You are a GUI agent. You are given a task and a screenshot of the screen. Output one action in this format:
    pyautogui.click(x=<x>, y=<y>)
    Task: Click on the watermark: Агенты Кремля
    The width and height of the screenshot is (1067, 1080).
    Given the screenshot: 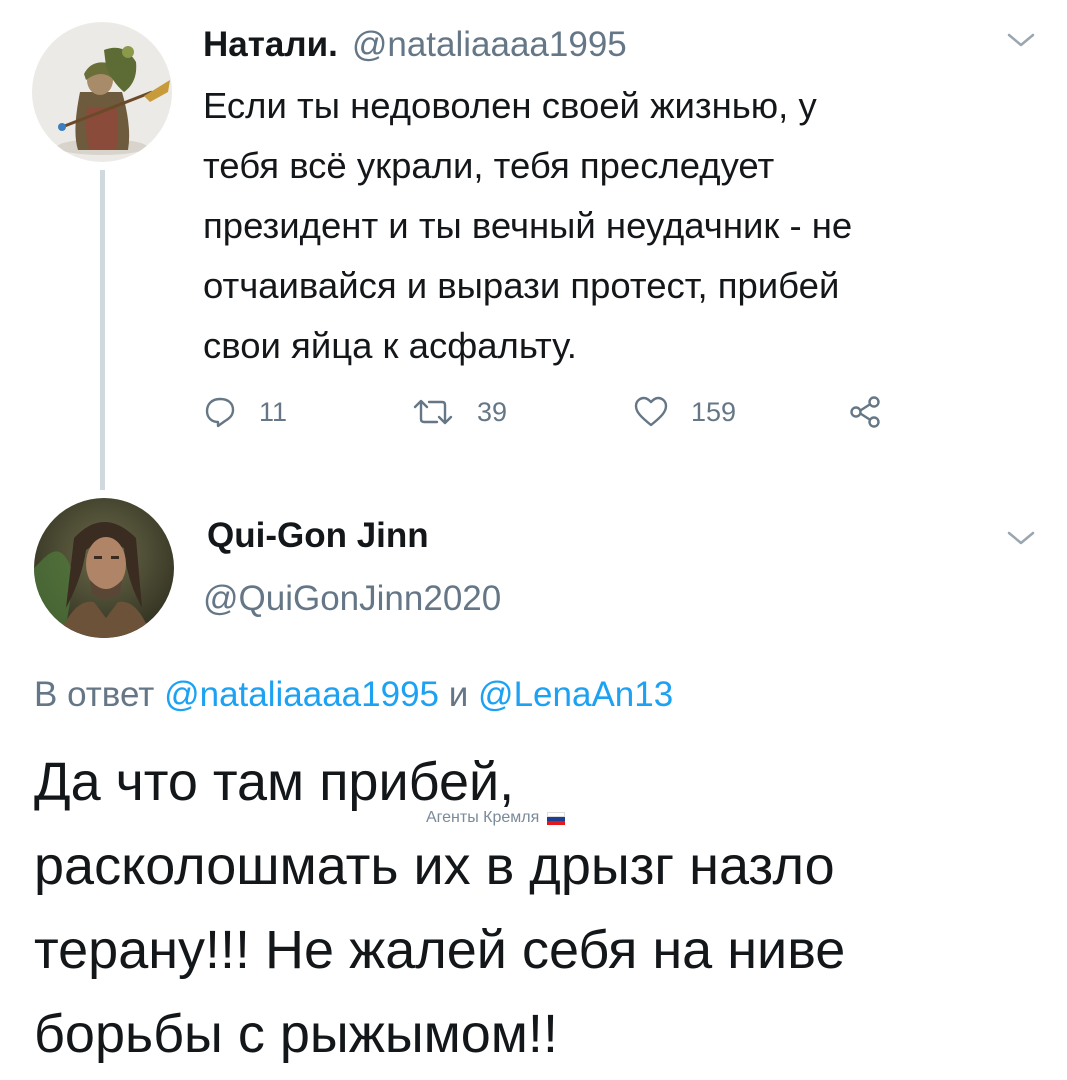 What is the action you would take?
    pyautogui.click(x=496, y=818)
    